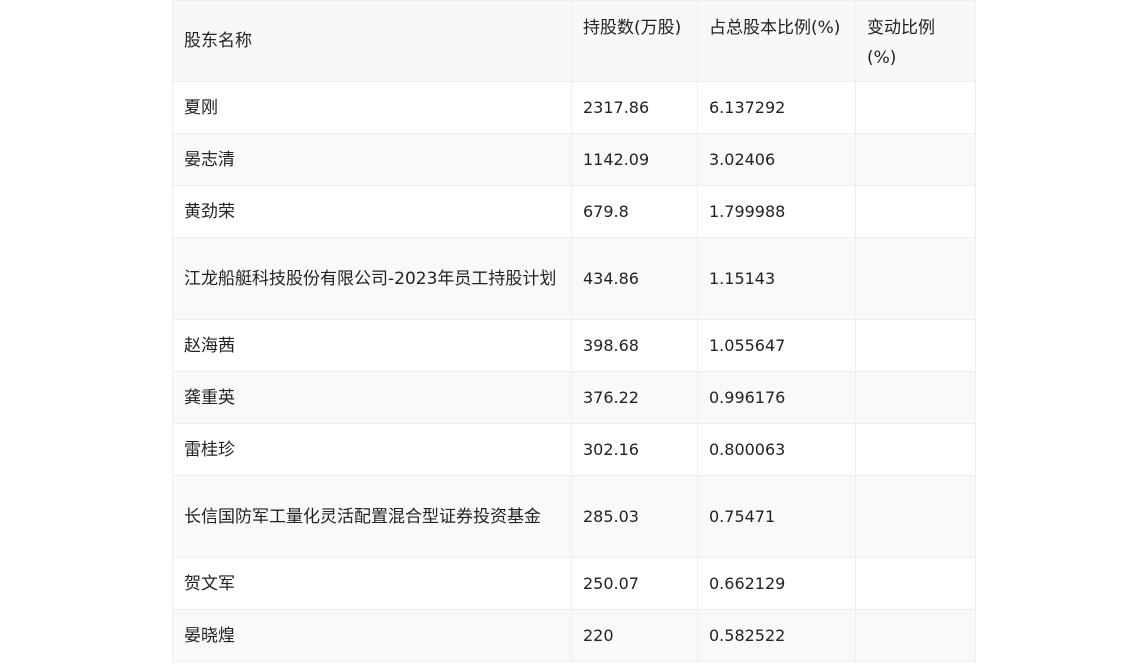 Image resolution: width=1148 pixels, height=665 pixels. Describe the element at coordinates (634, 397) in the screenshot. I see `cell-shares: 376.22` at that location.